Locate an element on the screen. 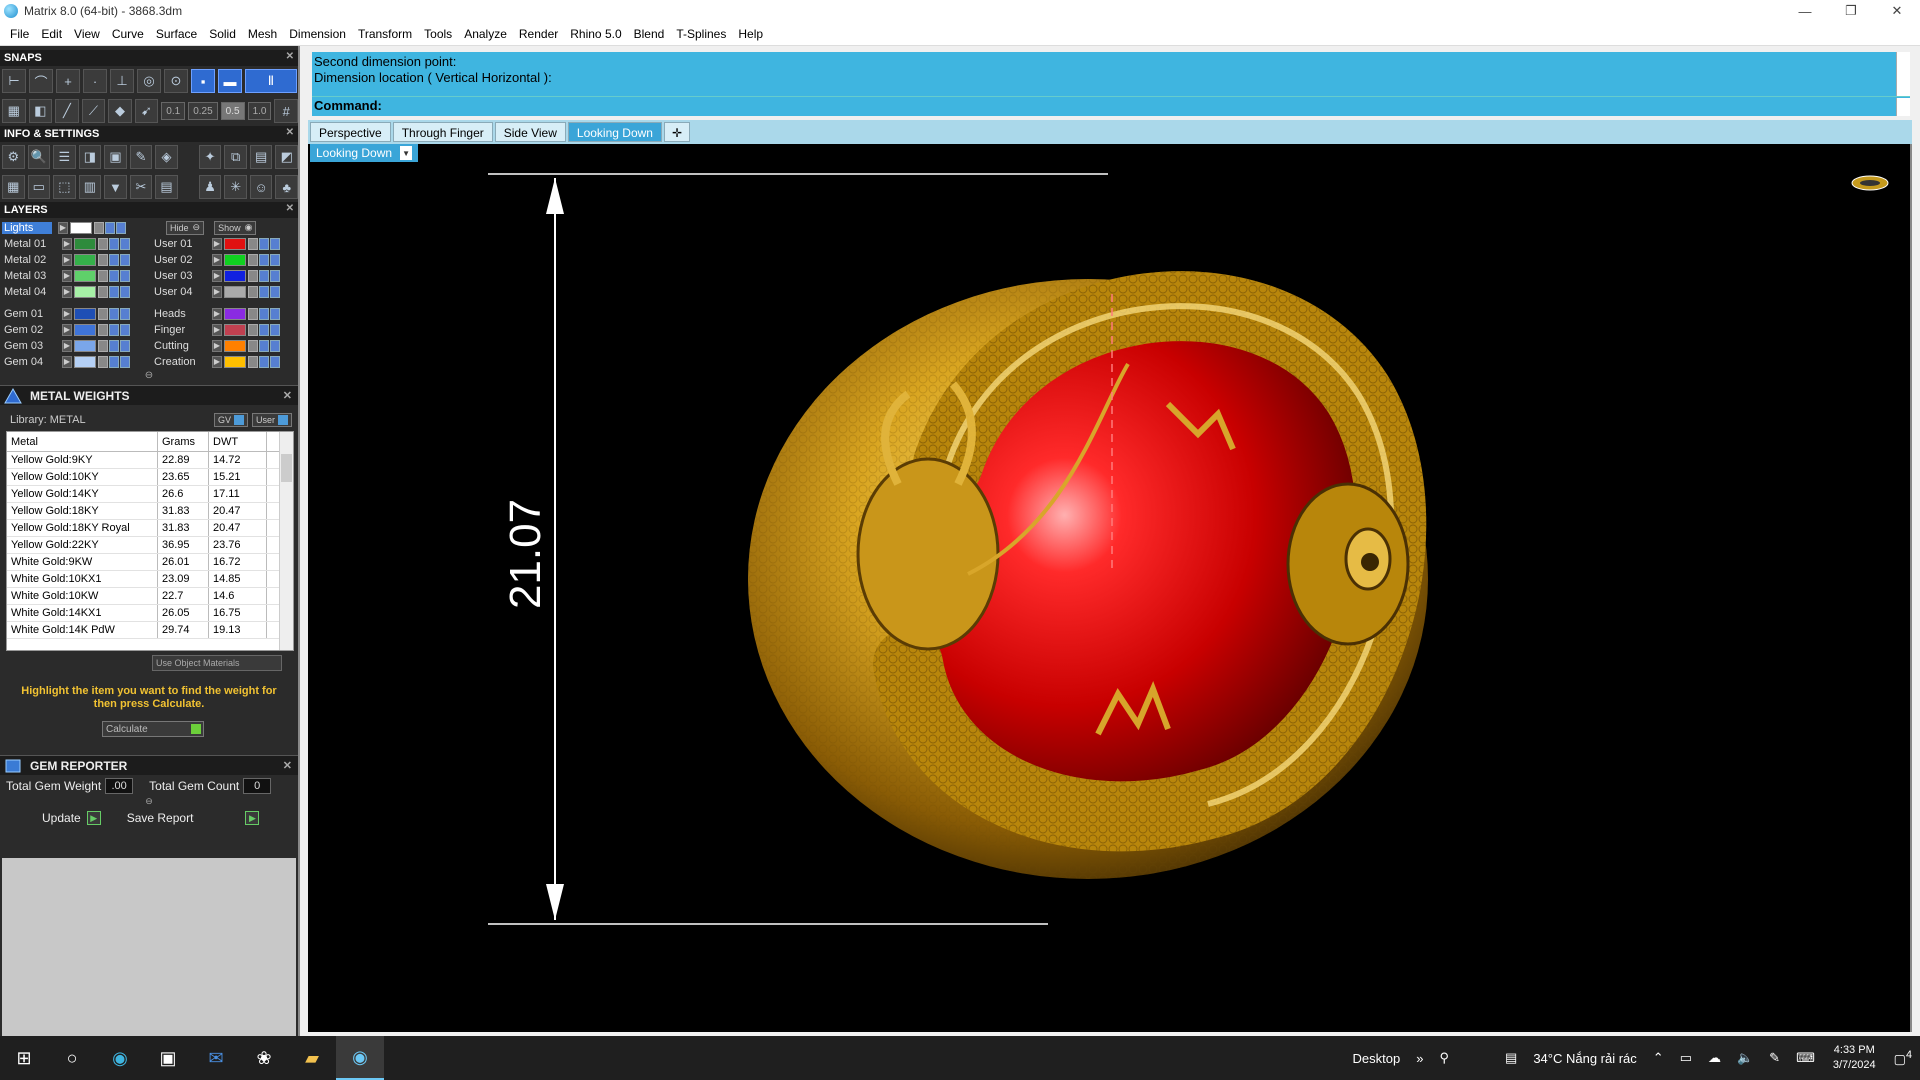 The width and height of the screenshot is (1920, 1080). weather-icon: ▤ is located at coordinates (1511, 1058).